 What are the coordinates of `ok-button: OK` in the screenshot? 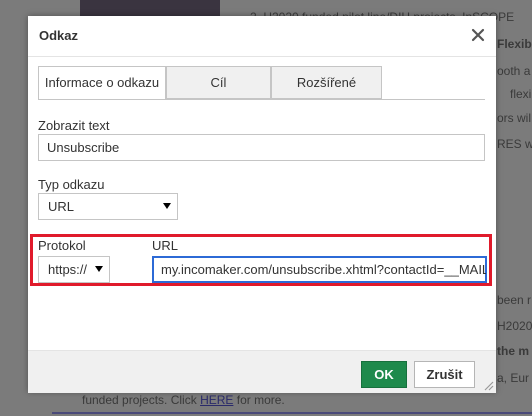 It's located at (384, 374).